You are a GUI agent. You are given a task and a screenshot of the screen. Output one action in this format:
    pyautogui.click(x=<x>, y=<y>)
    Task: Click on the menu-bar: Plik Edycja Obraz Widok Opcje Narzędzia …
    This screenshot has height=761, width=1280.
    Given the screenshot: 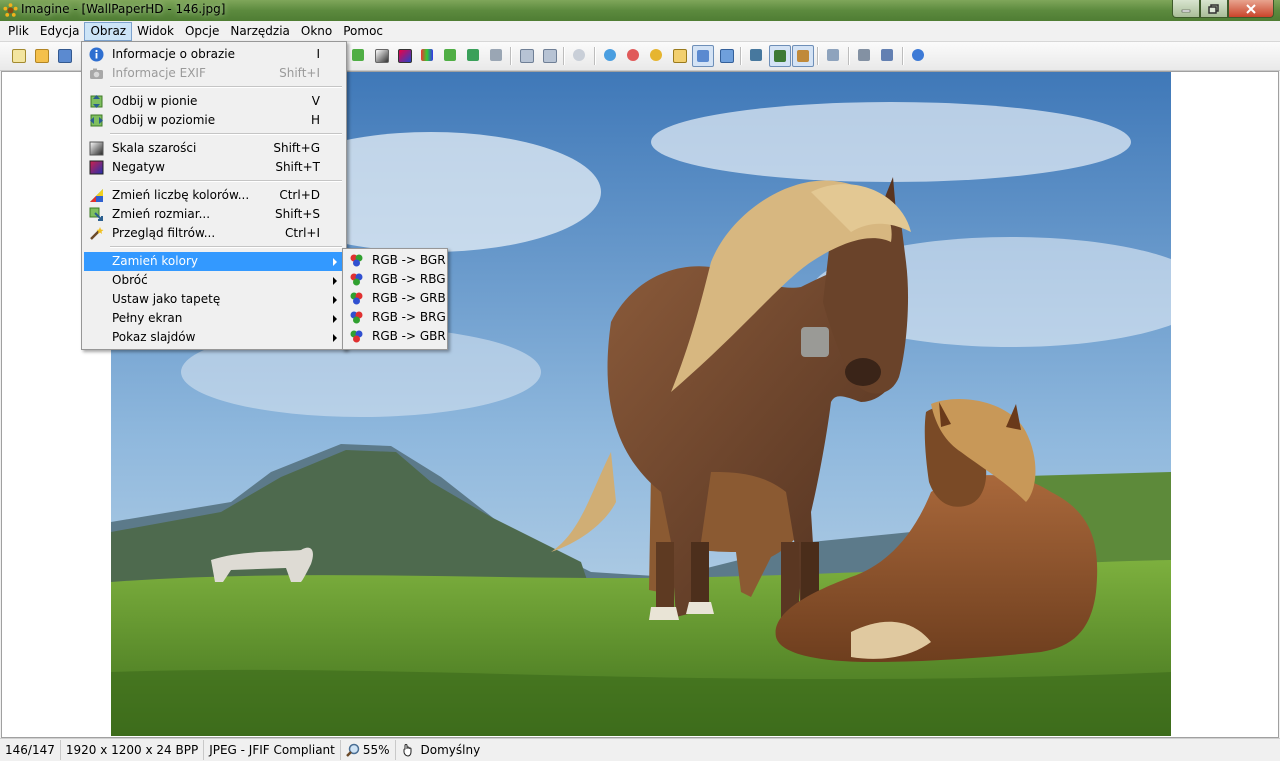 What is the action you would take?
    pyautogui.click(x=640, y=31)
    